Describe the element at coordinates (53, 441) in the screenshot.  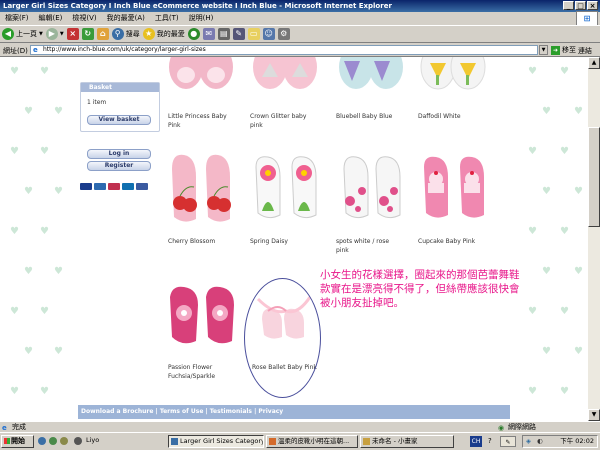
I see `quicklaunch-media-icon` at that location.